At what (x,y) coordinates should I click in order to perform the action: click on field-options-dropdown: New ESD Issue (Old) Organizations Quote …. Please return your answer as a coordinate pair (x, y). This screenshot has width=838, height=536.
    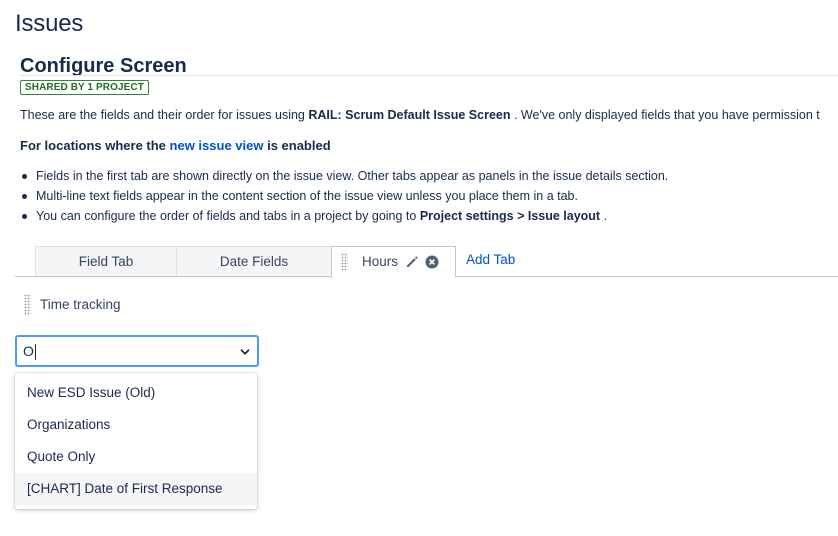
    Looking at the image, I should click on (136, 441).